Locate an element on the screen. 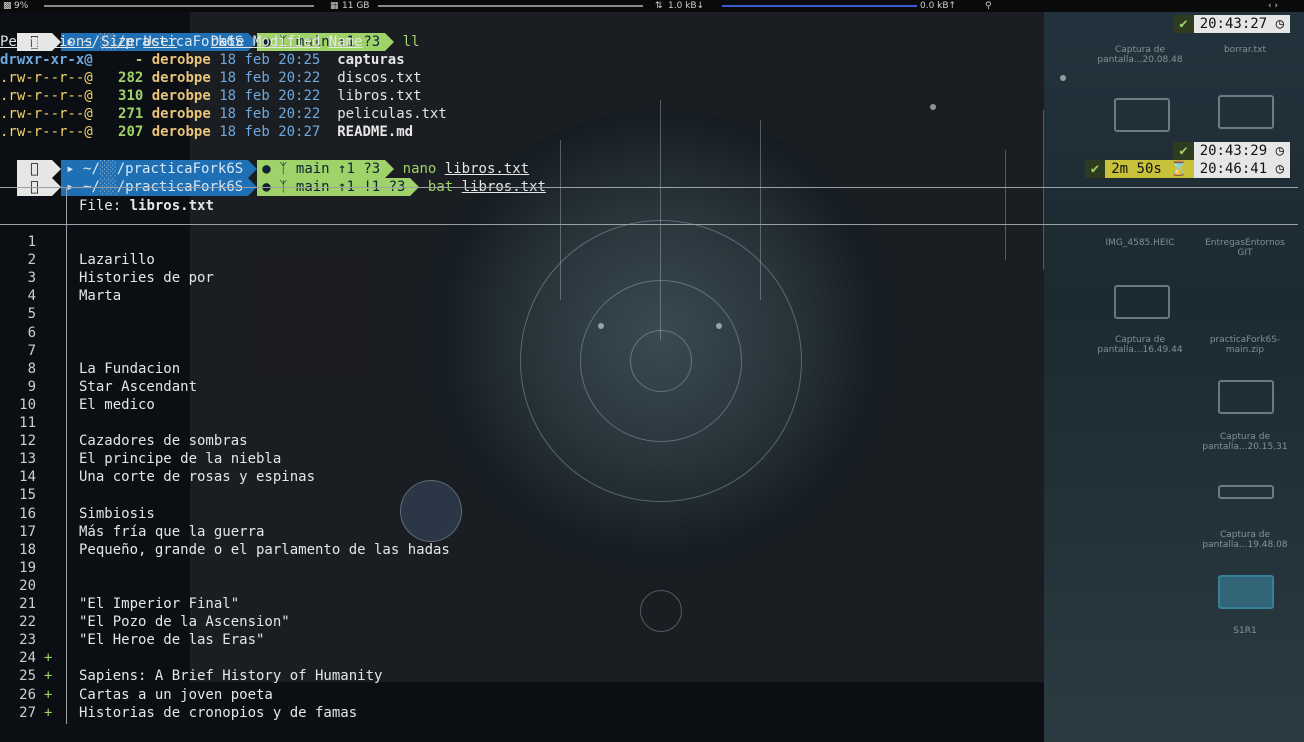 The height and width of the screenshot is (742, 1304). row-size: 207 is located at coordinates (131, 132).